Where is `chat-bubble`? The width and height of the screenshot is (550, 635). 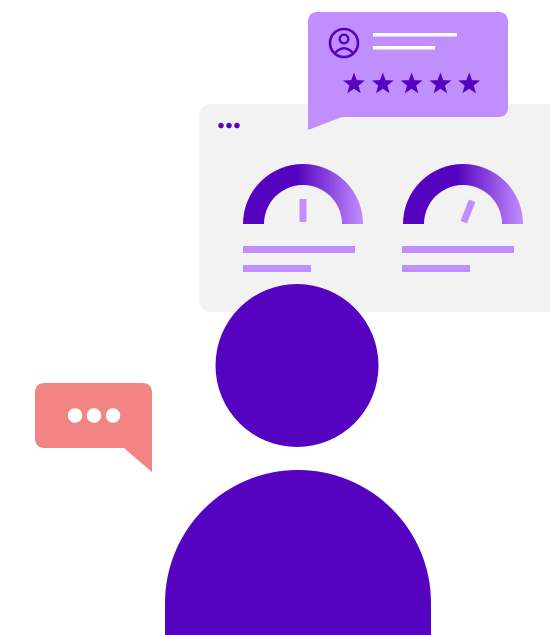 chat-bubble is located at coordinates (93, 427).